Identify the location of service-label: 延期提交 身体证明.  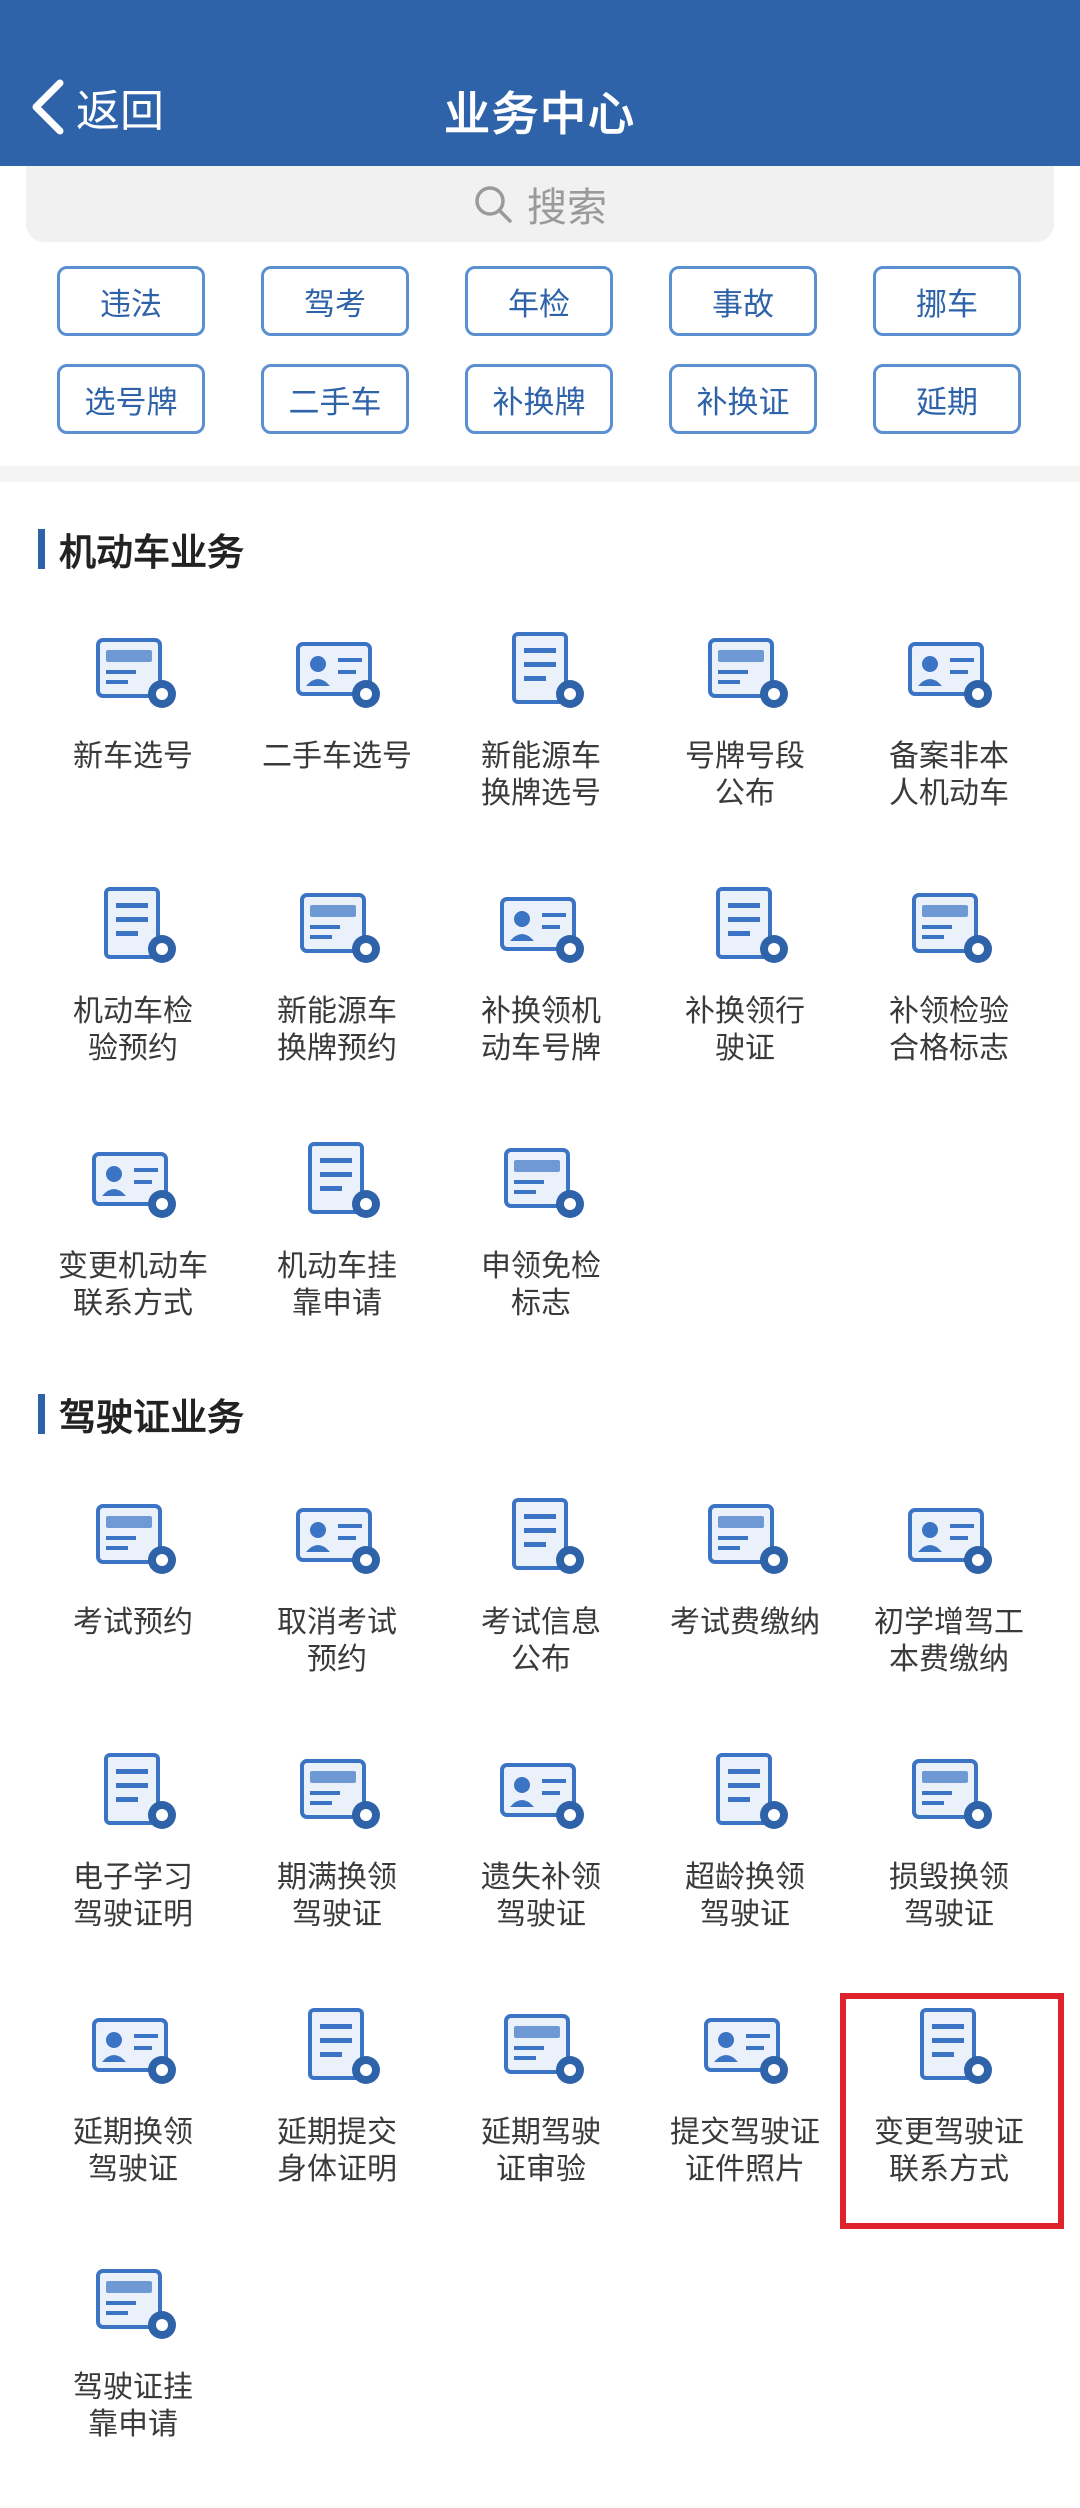
(337, 2151).